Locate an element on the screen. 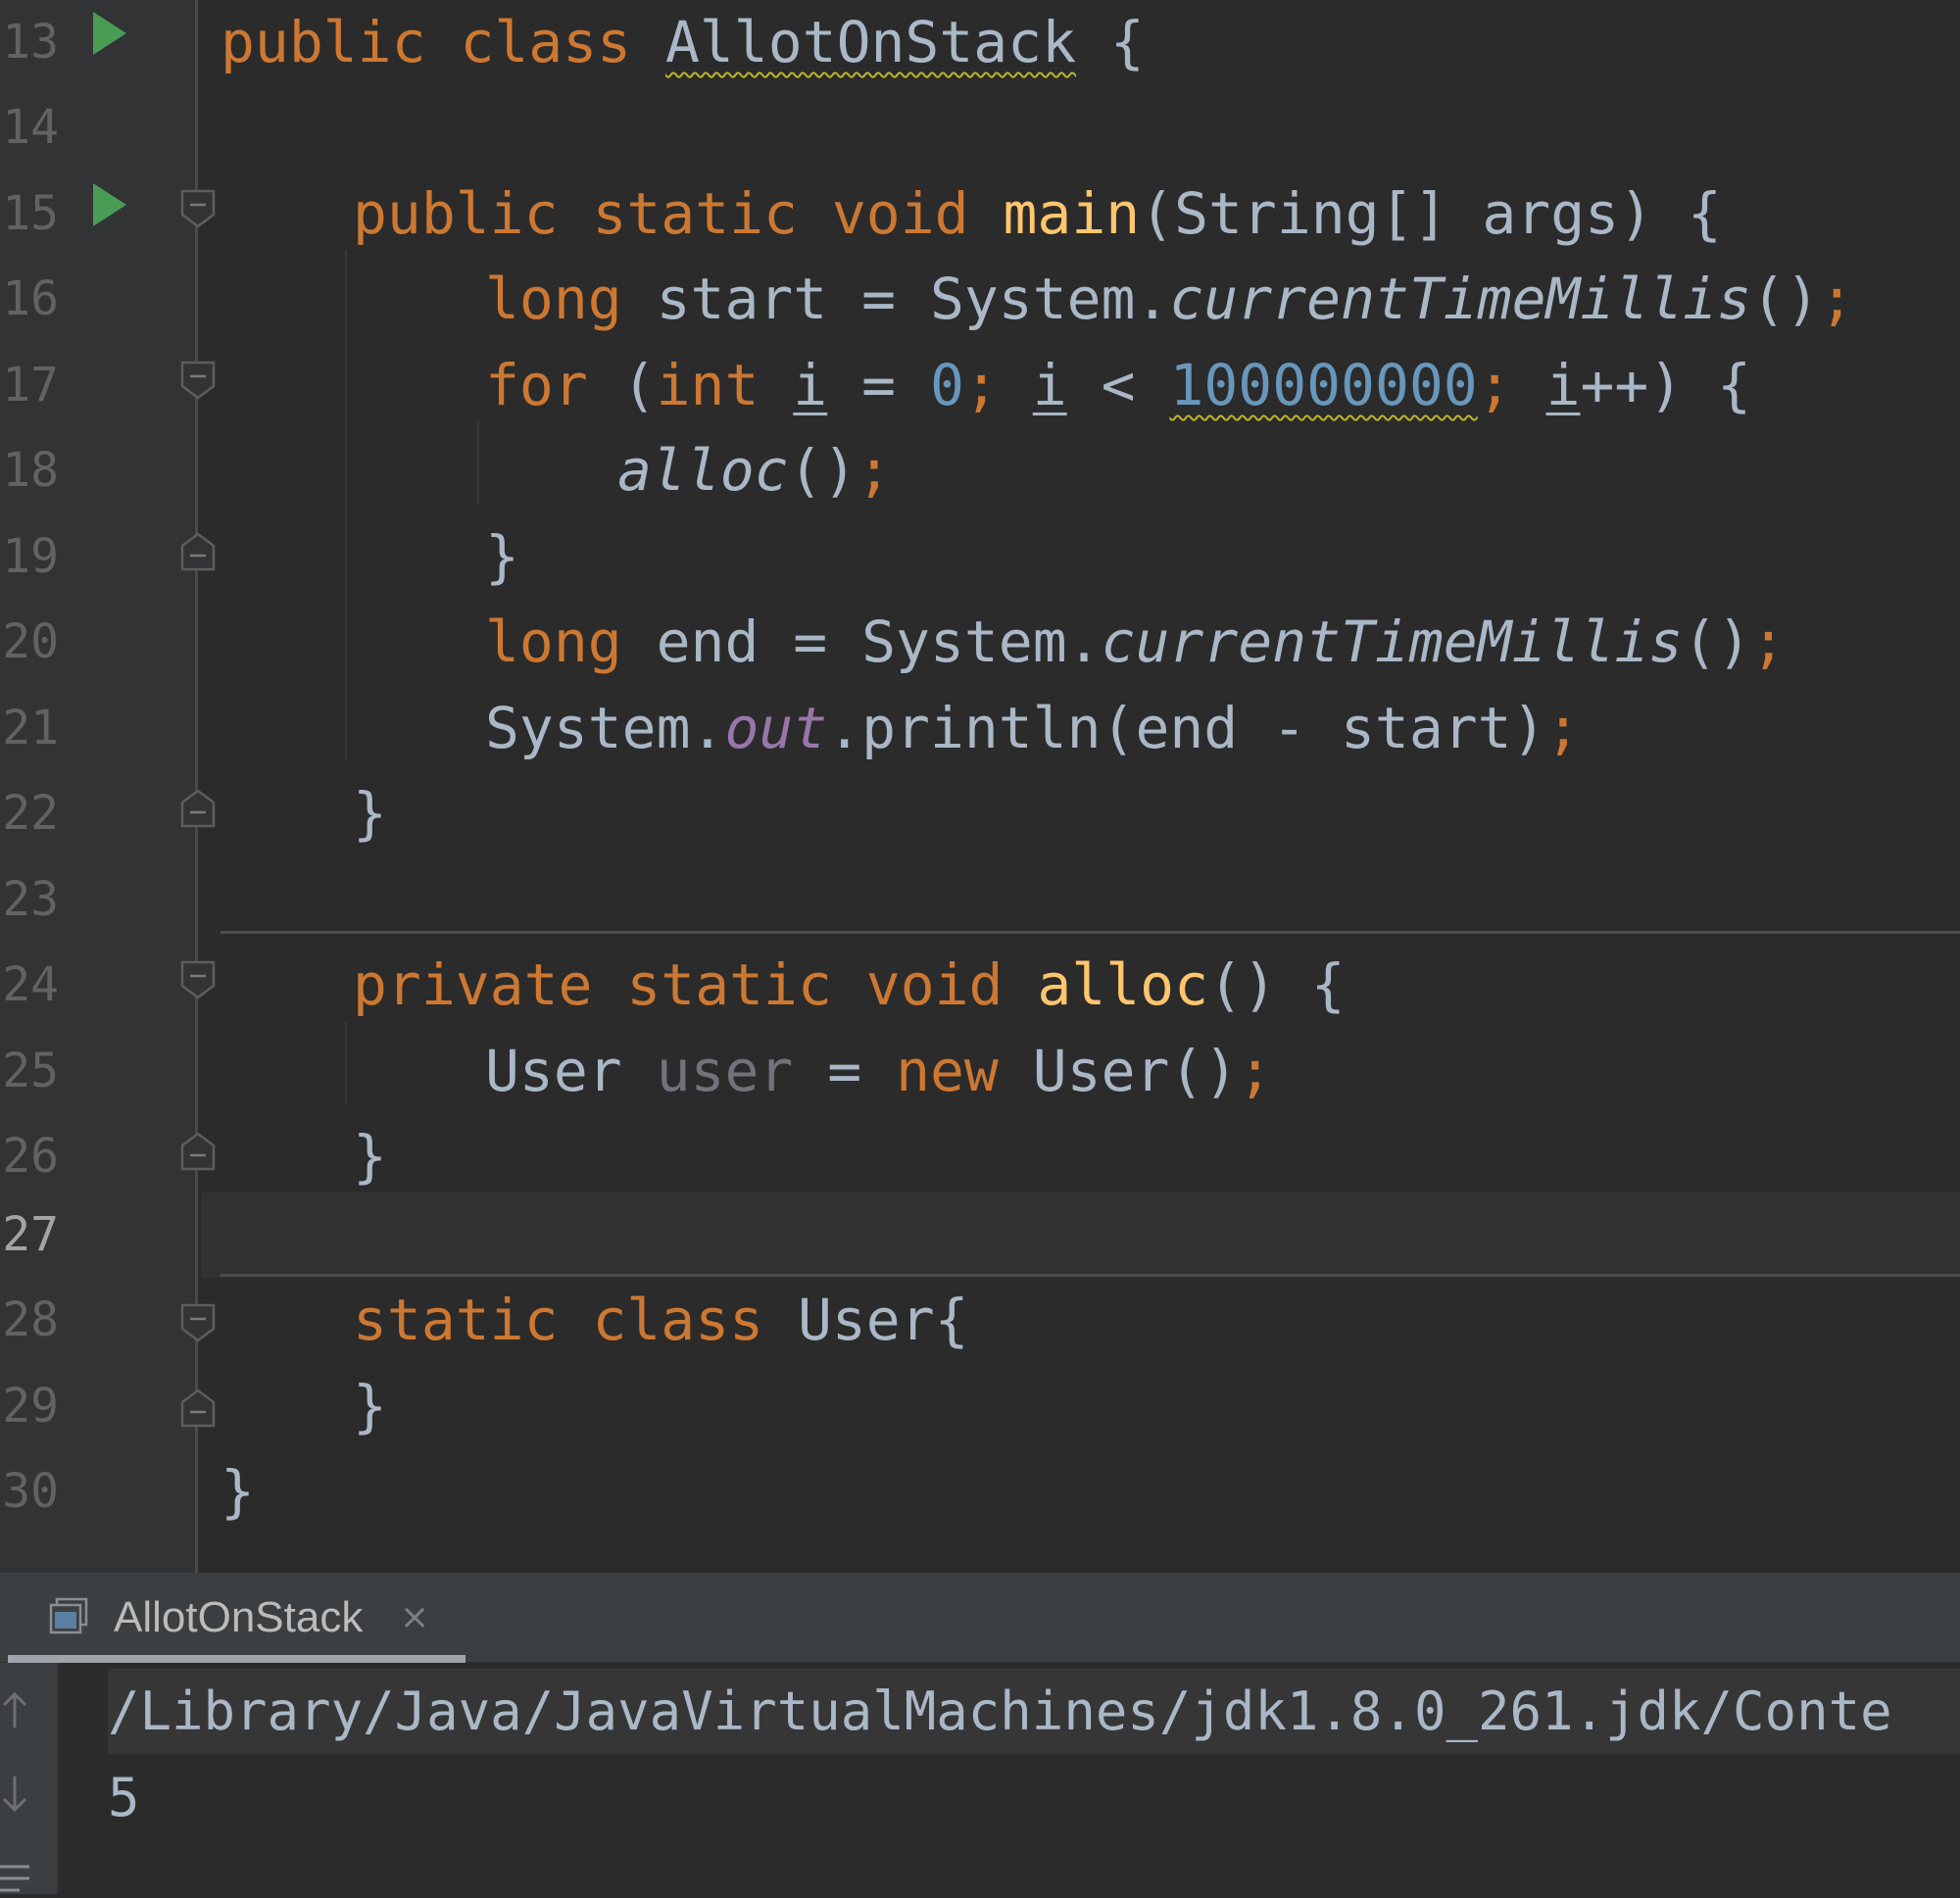  line-number: 19 is located at coordinates (30, 556).